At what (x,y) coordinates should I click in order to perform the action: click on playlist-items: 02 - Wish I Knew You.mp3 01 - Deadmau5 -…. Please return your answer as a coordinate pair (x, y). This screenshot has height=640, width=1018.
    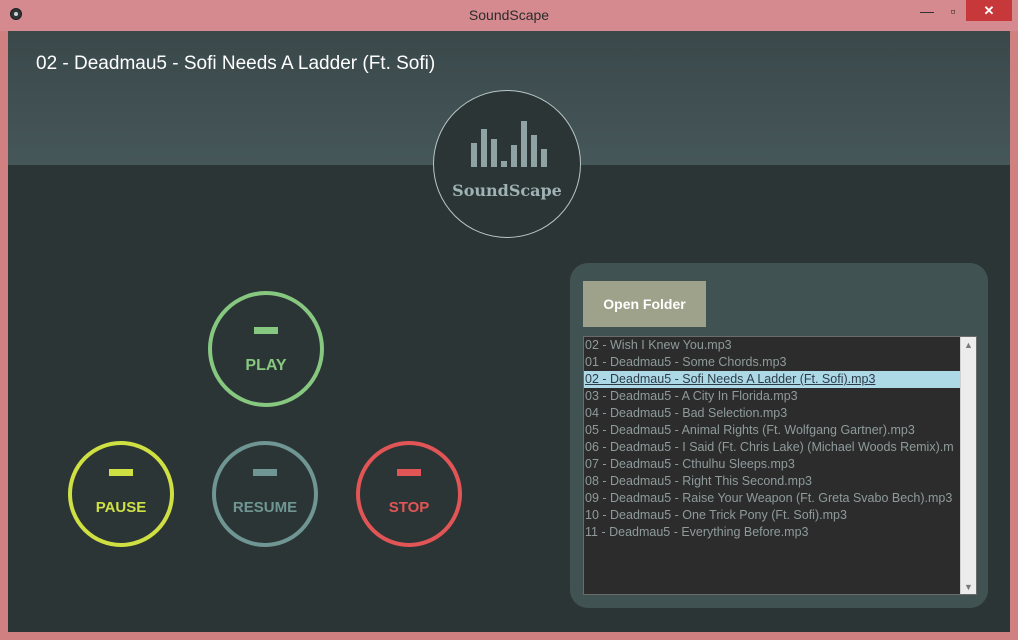
    Looking at the image, I should click on (772, 465).